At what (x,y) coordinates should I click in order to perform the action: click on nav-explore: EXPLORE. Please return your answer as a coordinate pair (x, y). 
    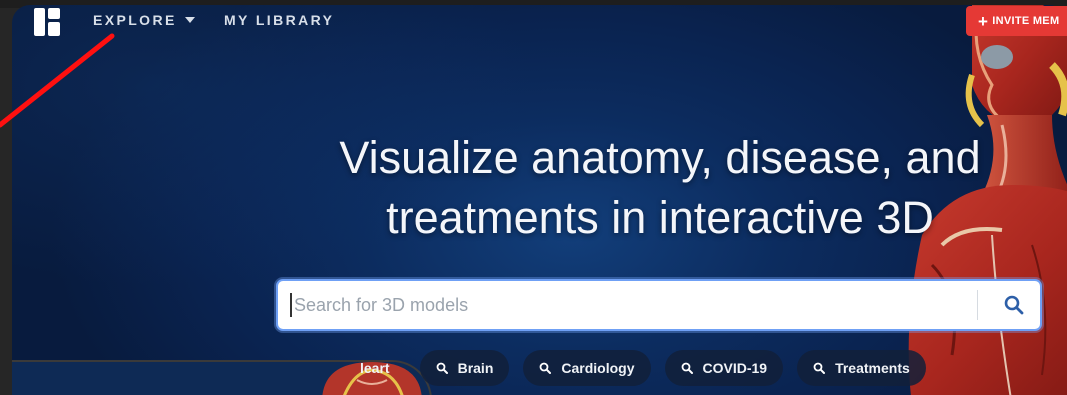
    Looking at the image, I should click on (144, 20).